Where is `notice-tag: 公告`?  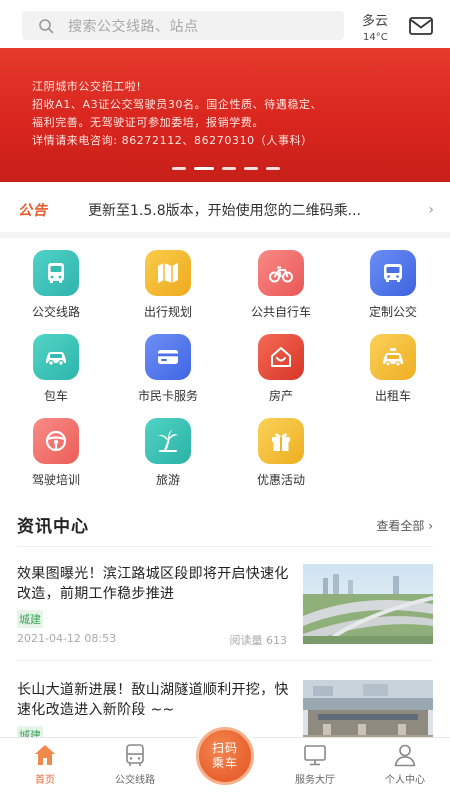
notice-tag: 公告 is located at coordinates (33, 211).